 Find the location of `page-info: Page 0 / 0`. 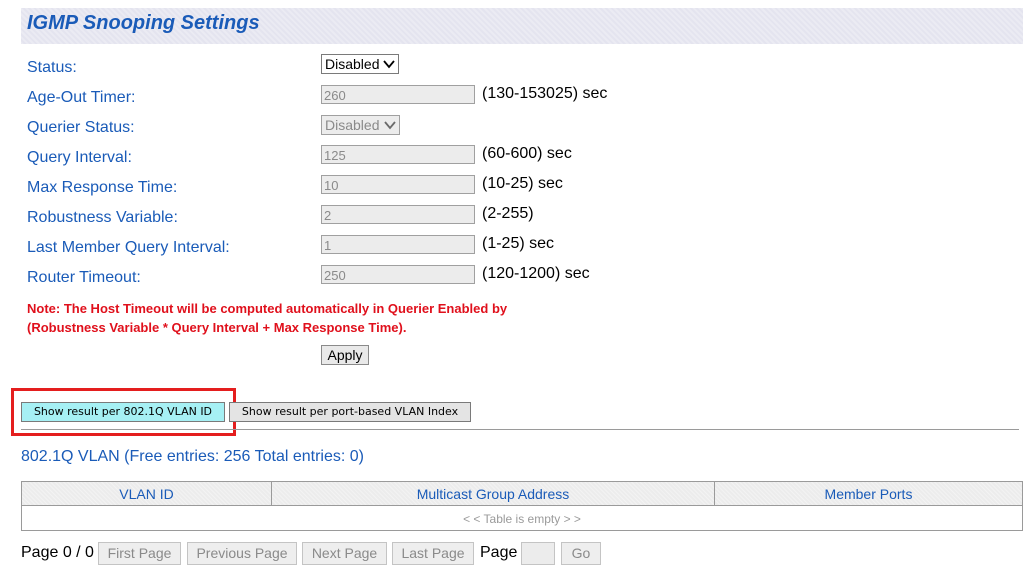

page-info: Page 0 / 0 is located at coordinates (57, 552).